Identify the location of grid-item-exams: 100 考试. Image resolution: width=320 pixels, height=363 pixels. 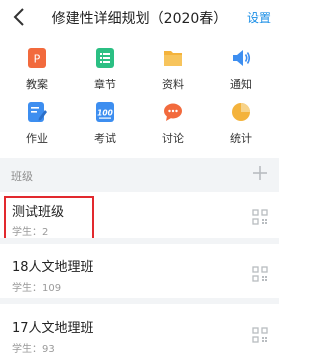
(105, 127).